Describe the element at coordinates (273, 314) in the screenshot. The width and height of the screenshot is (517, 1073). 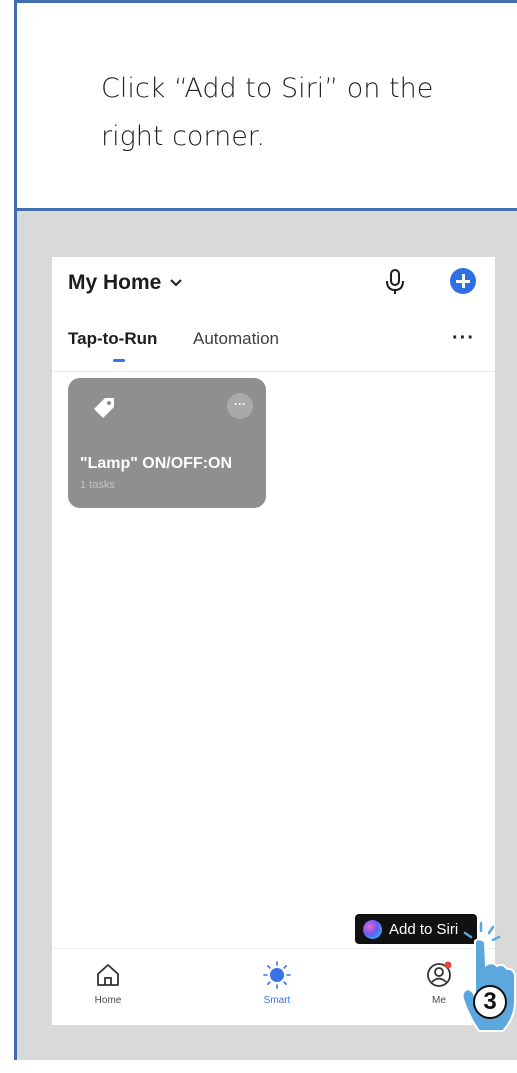
I see `app-header: My Home Tap-to-Run Automation ···` at that location.